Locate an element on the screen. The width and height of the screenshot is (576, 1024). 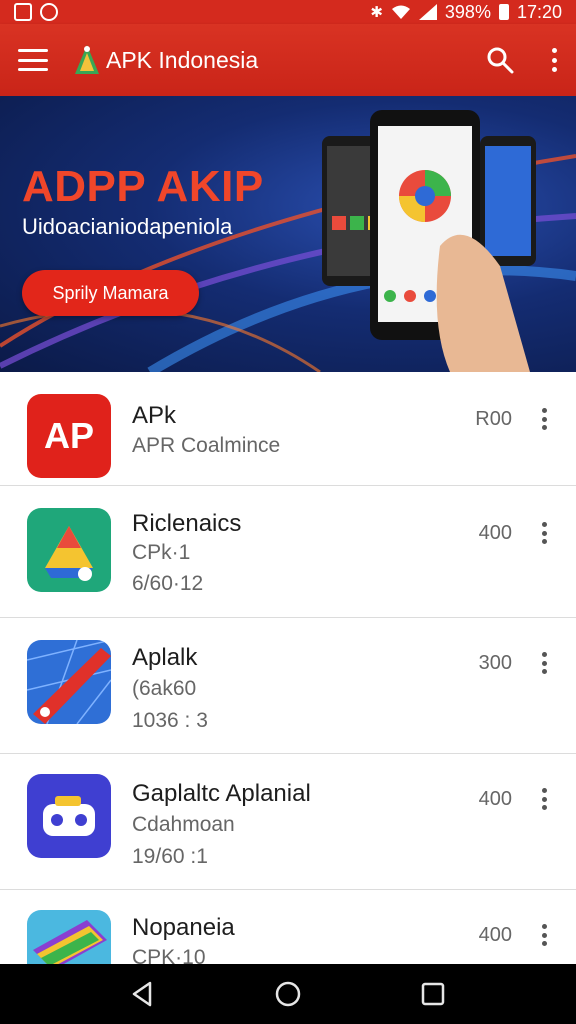
status-right: ✱ 398% 17:20 is located at coordinates (466, 12).